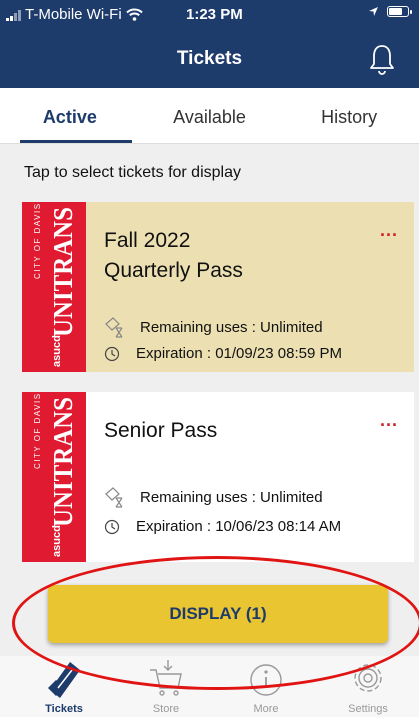  Describe the element at coordinates (368, 709) in the screenshot. I see `tabbar-label: Settings` at that location.